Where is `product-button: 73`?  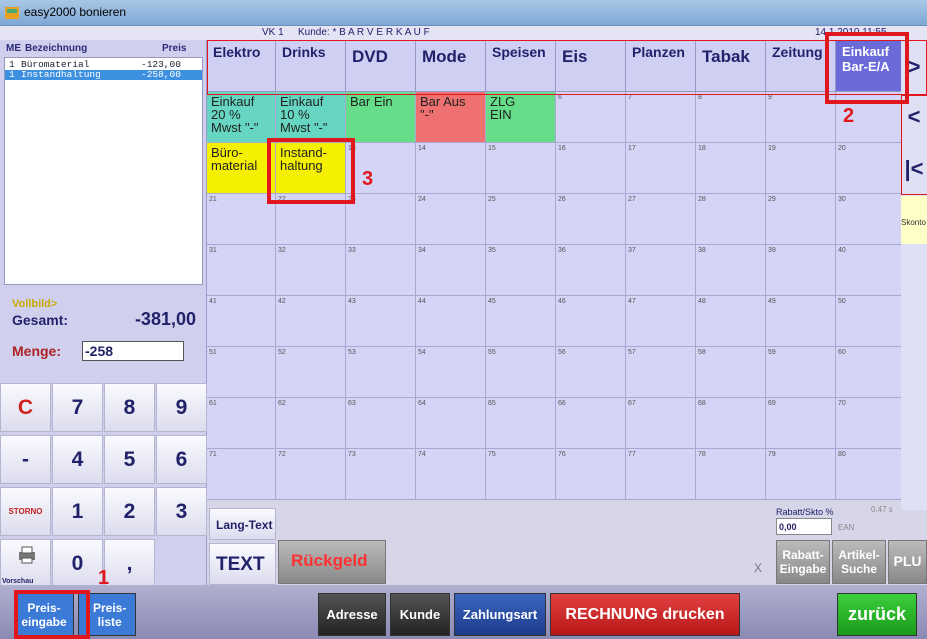
product-button: 73 is located at coordinates (381, 474).